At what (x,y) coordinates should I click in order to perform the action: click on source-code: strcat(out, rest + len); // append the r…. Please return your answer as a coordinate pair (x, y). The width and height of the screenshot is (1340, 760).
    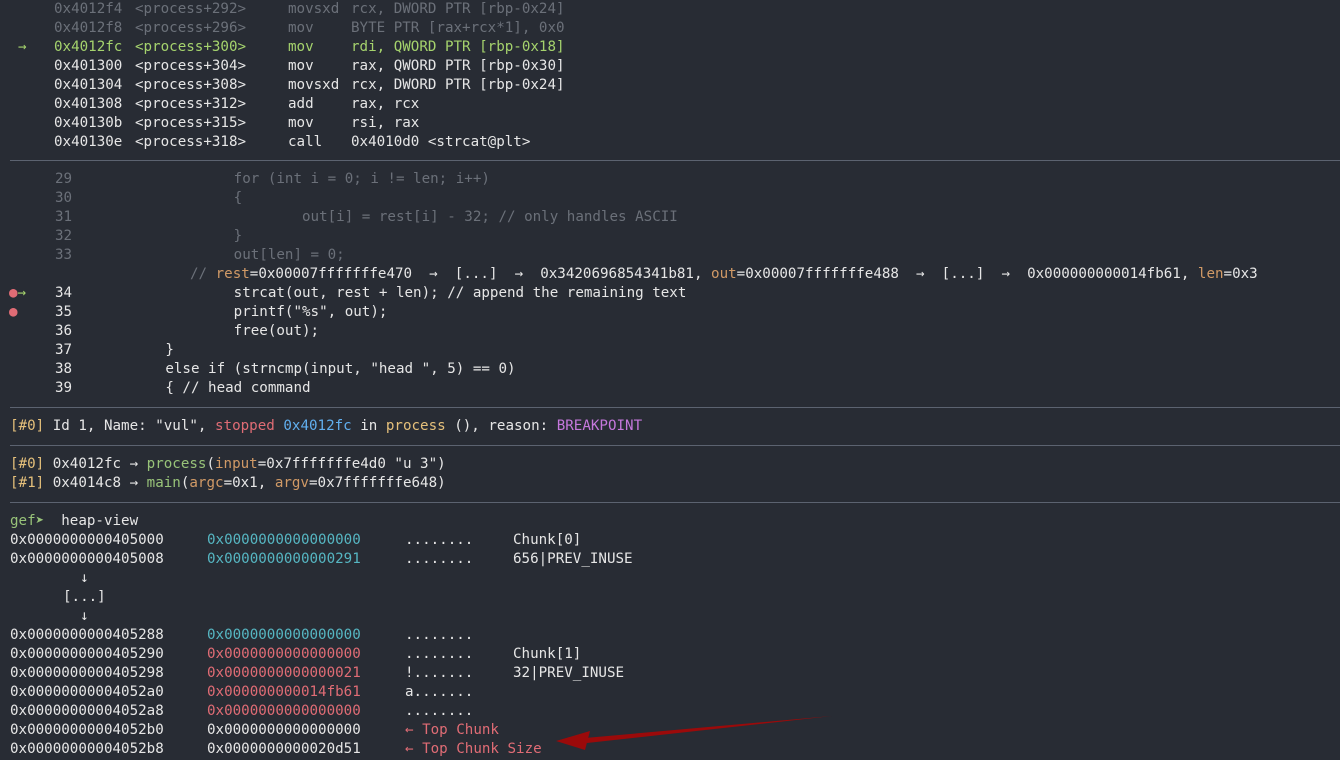
    Looking at the image, I should click on (392, 293).